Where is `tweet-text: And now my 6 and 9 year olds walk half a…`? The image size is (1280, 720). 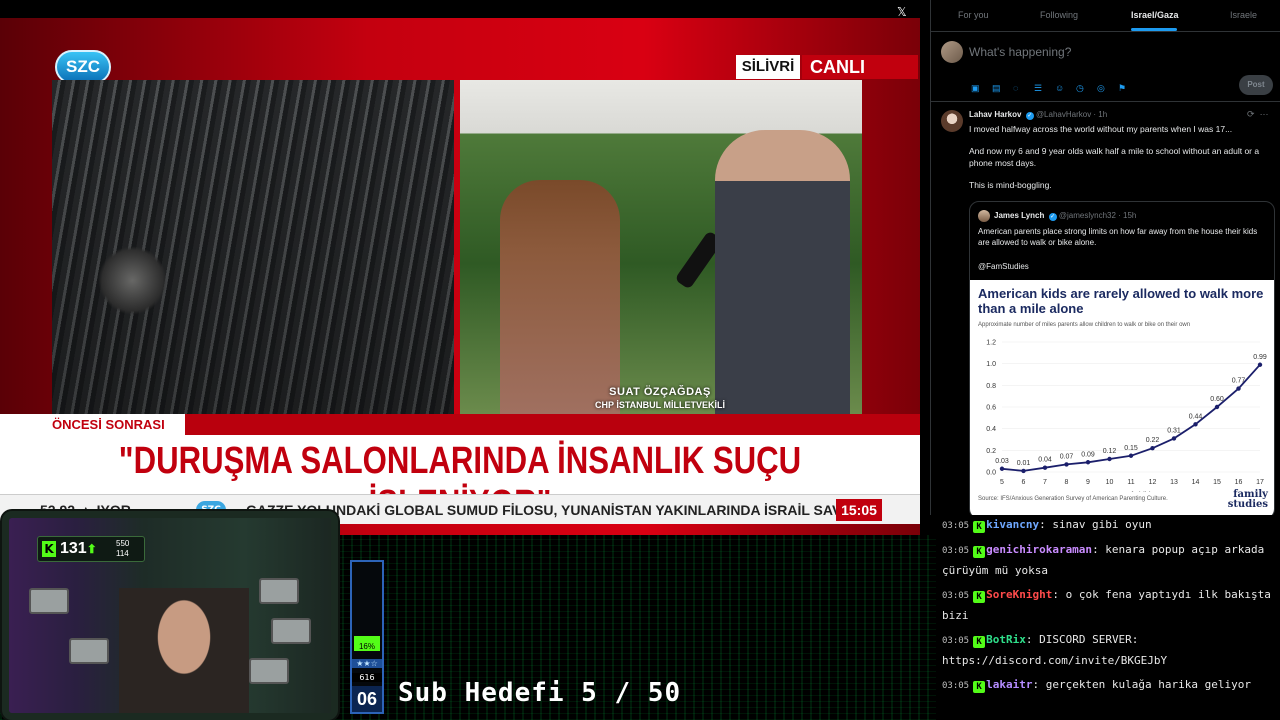 tweet-text: And now my 6 and 9 year olds walk half a… is located at coordinates (1114, 157).